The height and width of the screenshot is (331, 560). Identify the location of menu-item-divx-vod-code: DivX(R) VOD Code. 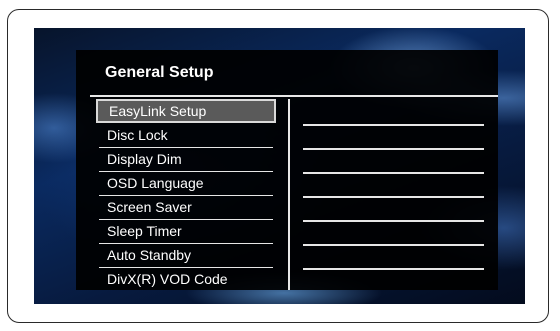
(183, 280).